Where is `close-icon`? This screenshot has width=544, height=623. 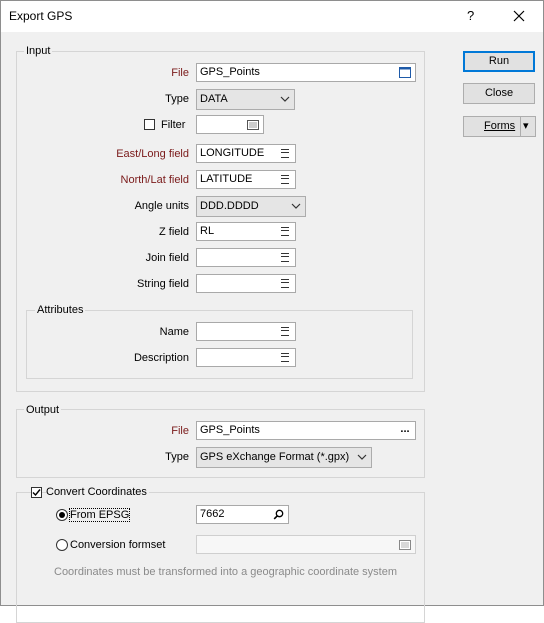
close-icon is located at coordinates (519, 16).